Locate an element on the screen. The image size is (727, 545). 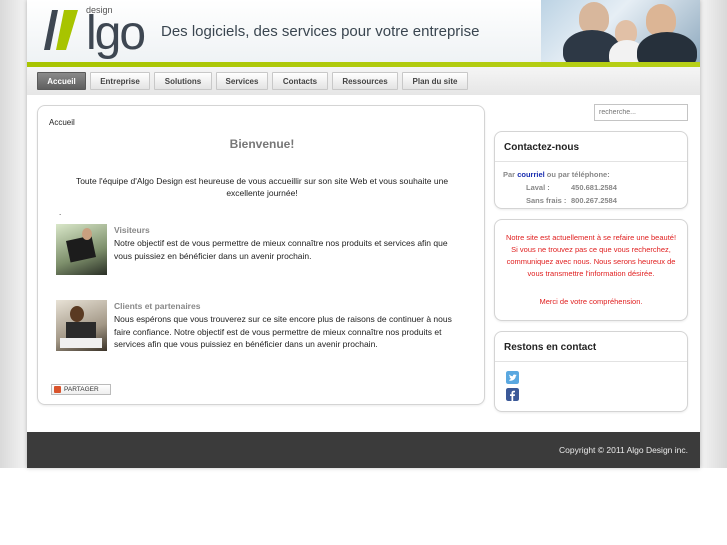
section-title-clients: Clients et partenaires is located at coordinates (157, 306).